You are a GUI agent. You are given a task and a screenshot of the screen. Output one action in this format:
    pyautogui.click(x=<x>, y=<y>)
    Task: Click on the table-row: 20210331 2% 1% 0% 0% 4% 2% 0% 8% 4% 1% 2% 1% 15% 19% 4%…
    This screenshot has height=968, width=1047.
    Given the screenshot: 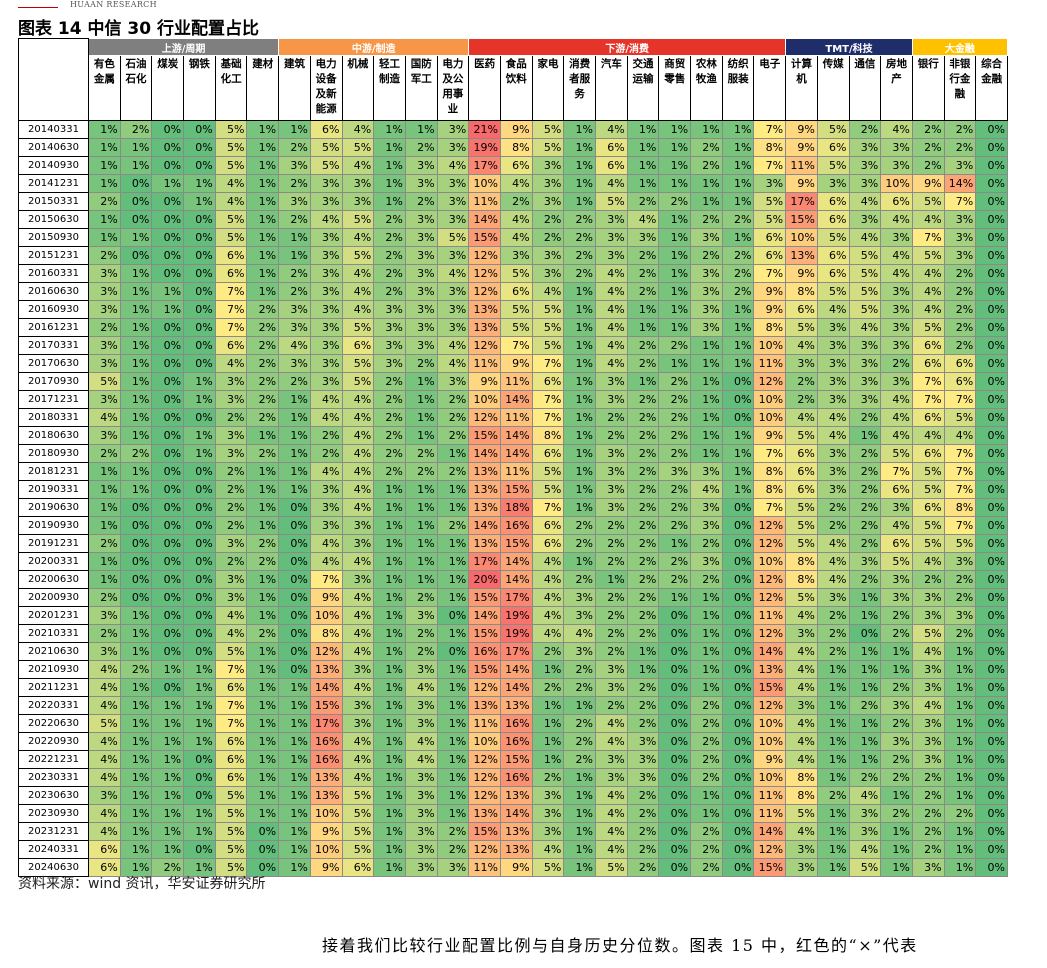 What is the action you would take?
    pyautogui.click(x=513, y=633)
    